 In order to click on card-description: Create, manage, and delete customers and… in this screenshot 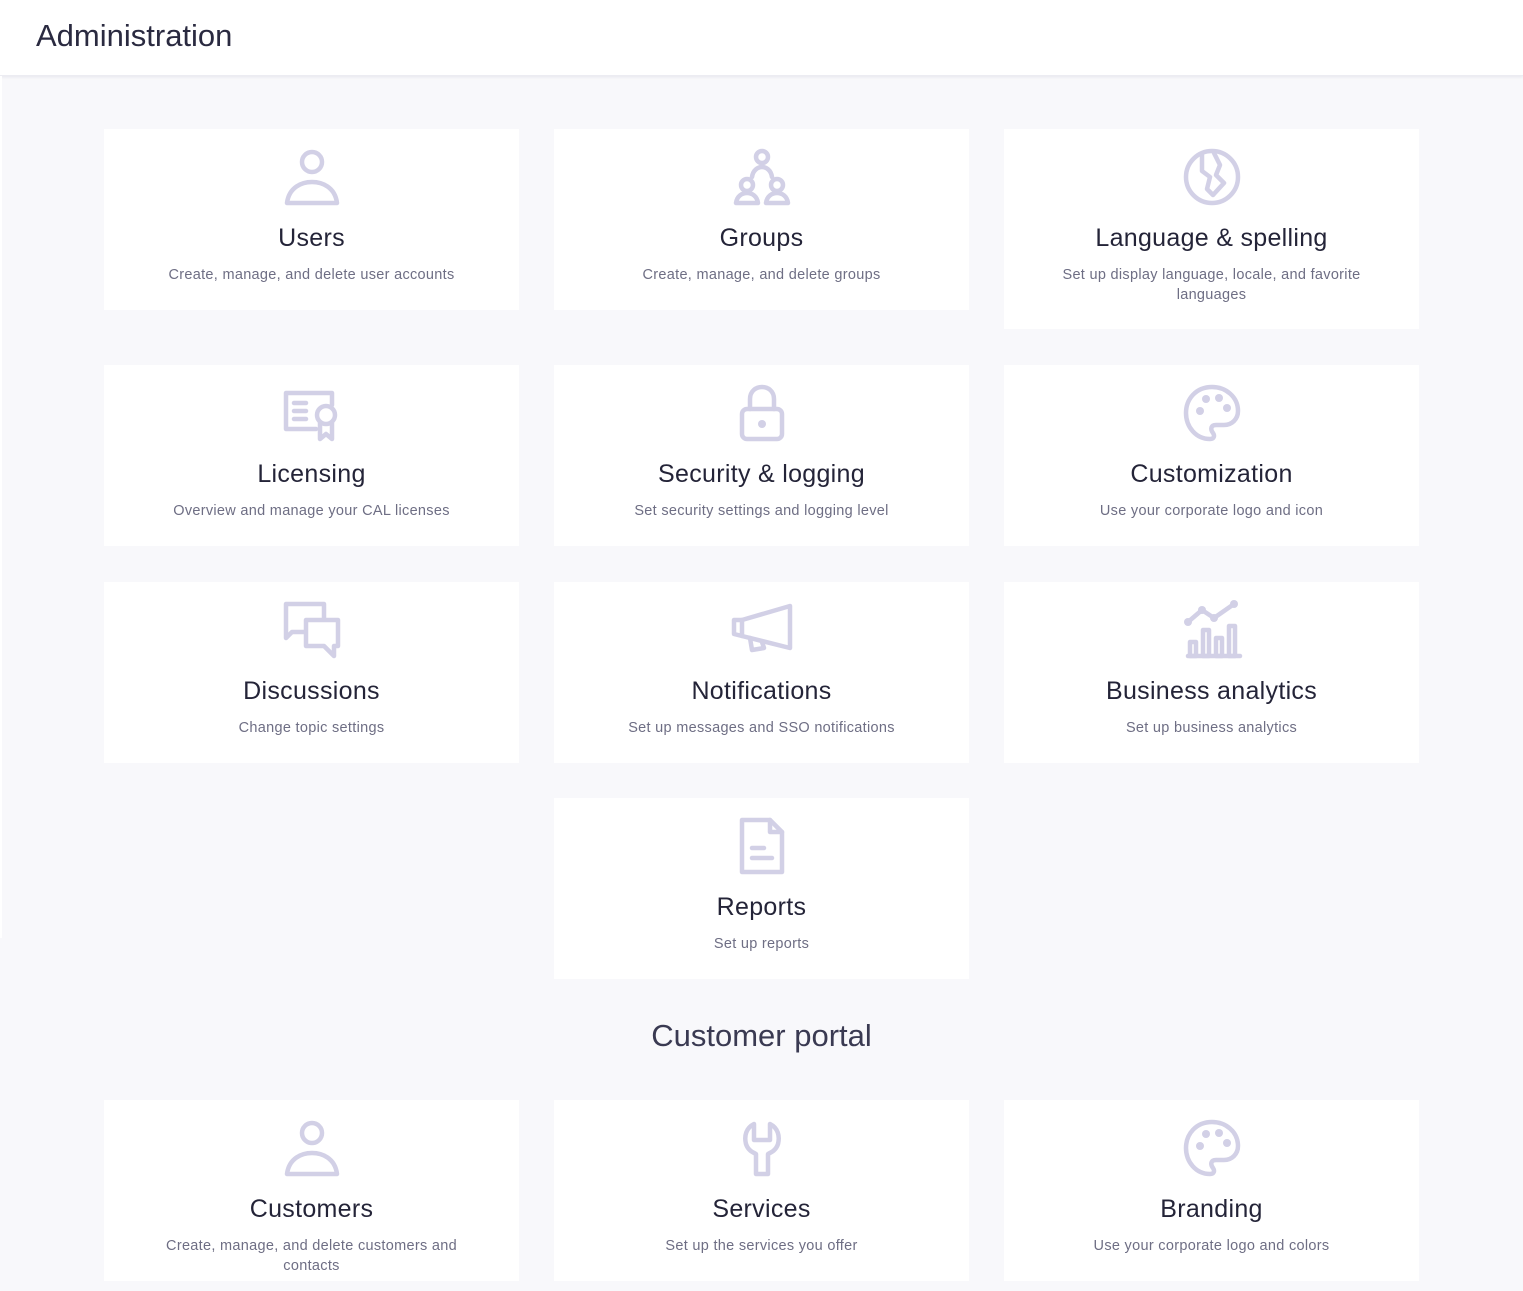, I will do `click(311, 1256)`.